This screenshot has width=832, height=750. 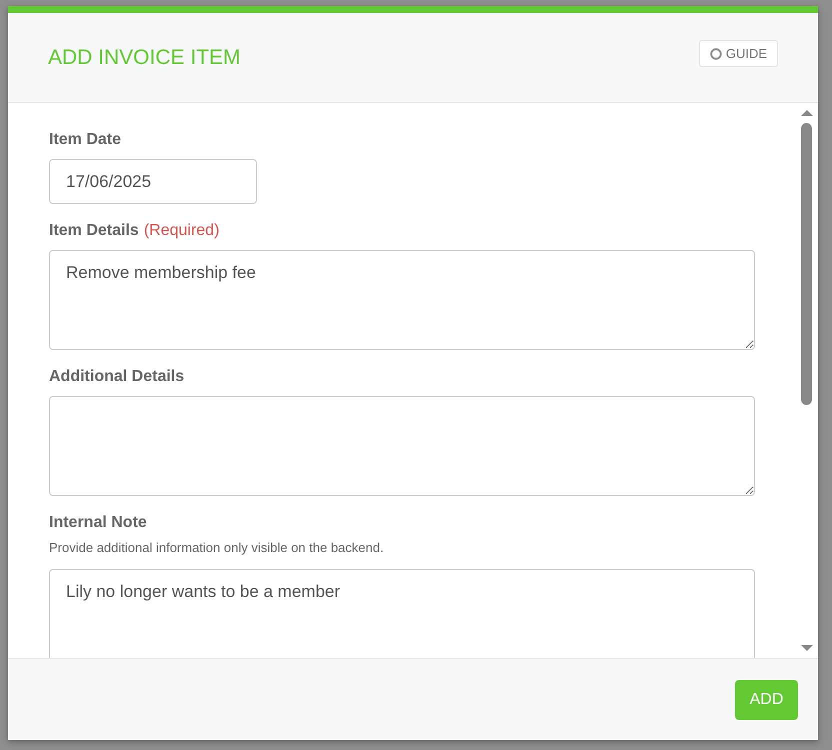 What do you see at coordinates (402, 613) in the screenshot?
I see `text-area: Lily no longer wants to be a member` at bounding box center [402, 613].